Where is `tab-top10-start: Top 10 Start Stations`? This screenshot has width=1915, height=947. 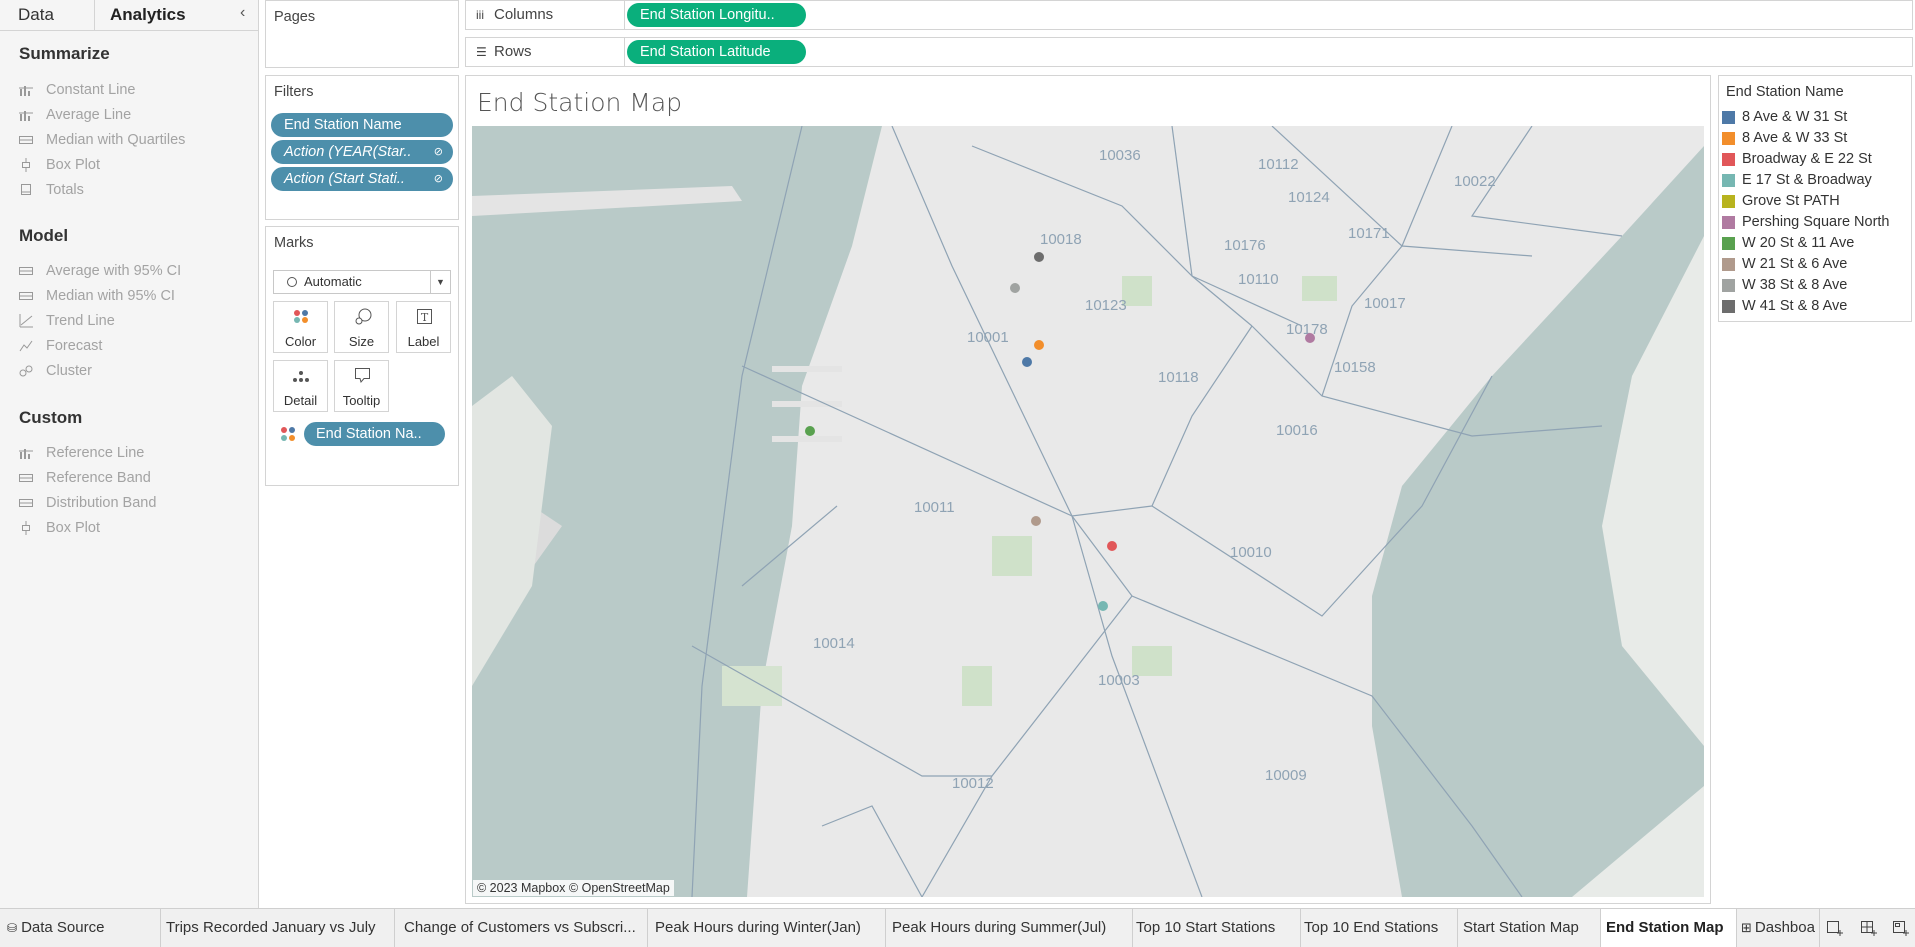 tab-top10-start: Top 10 Start Stations is located at coordinates (1217, 928).